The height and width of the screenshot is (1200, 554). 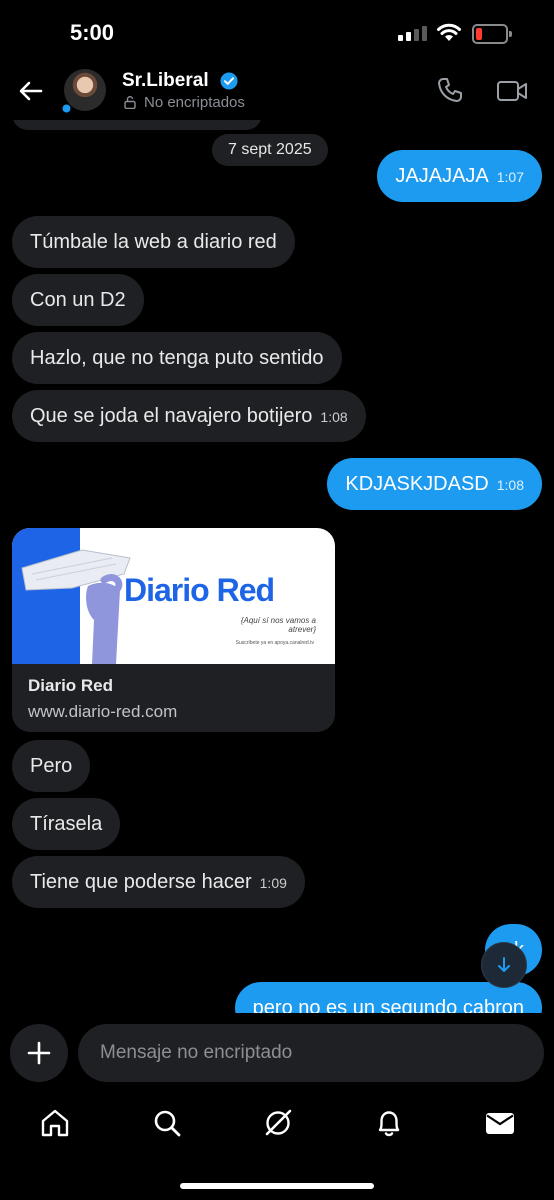 What do you see at coordinates (442, 176) in the screenshot?
I see `message-text: JAJAJAJA` at bounding box center [442, 176].